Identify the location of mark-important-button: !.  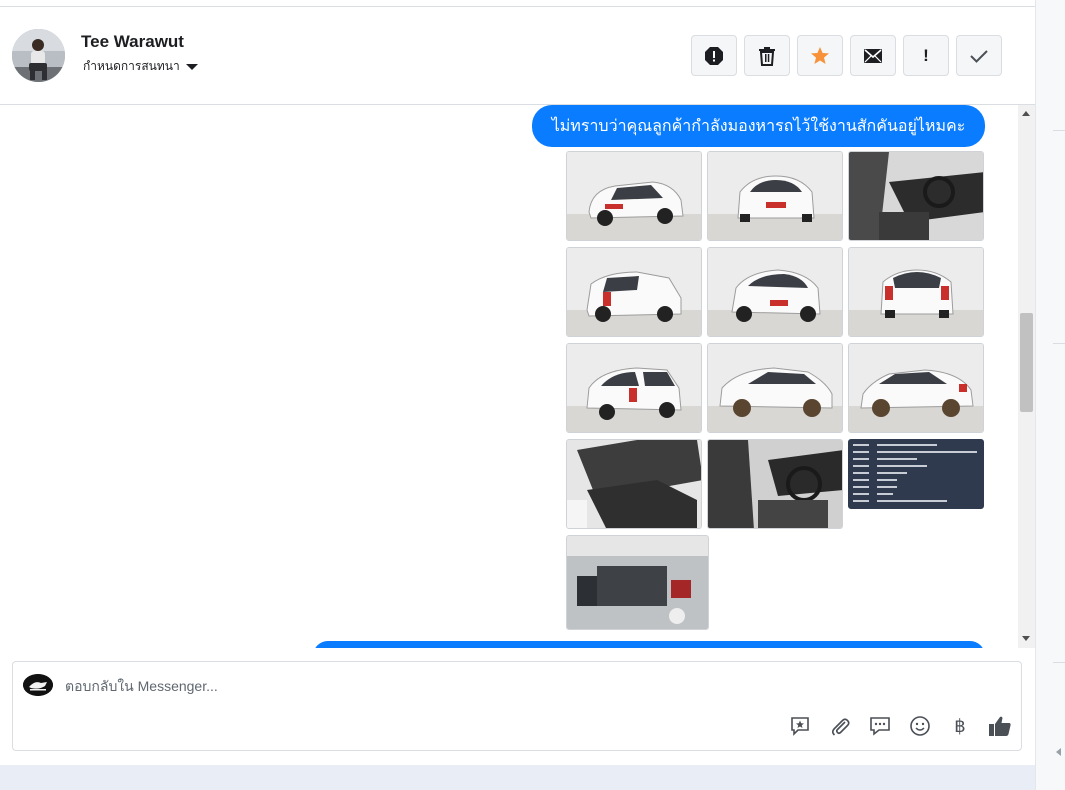
(926, 55).